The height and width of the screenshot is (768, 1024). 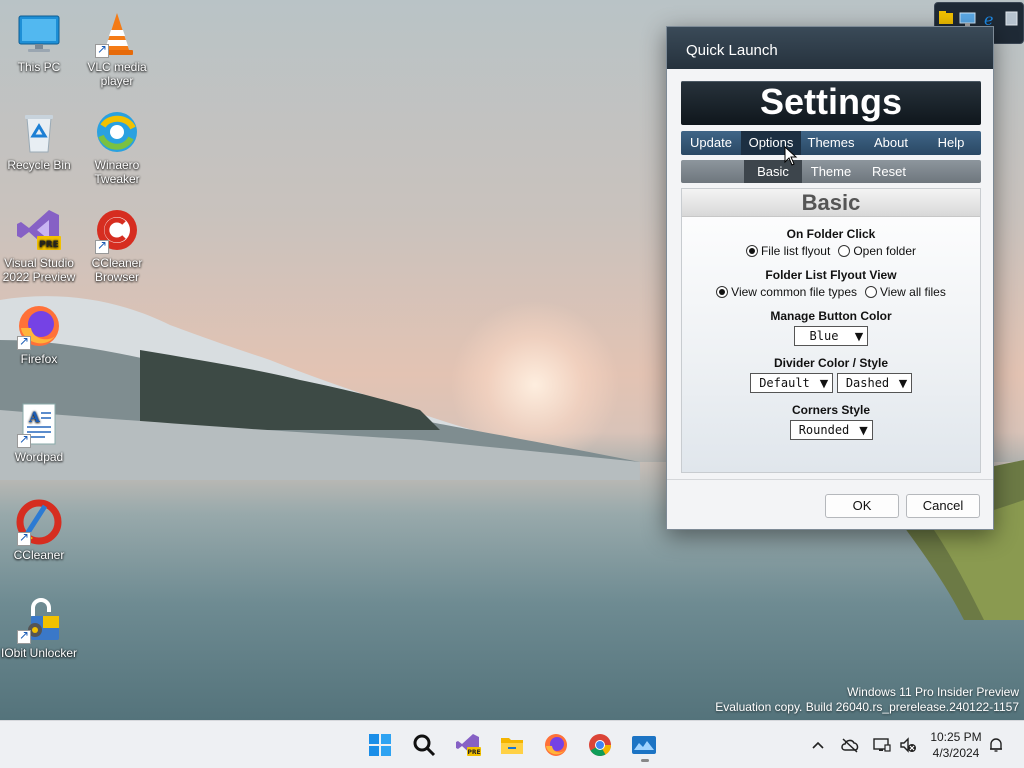 What do you see at coordinates (824, 336) in the screenshot?
I see `select-value: Blue` at bounding box center [824, 336].